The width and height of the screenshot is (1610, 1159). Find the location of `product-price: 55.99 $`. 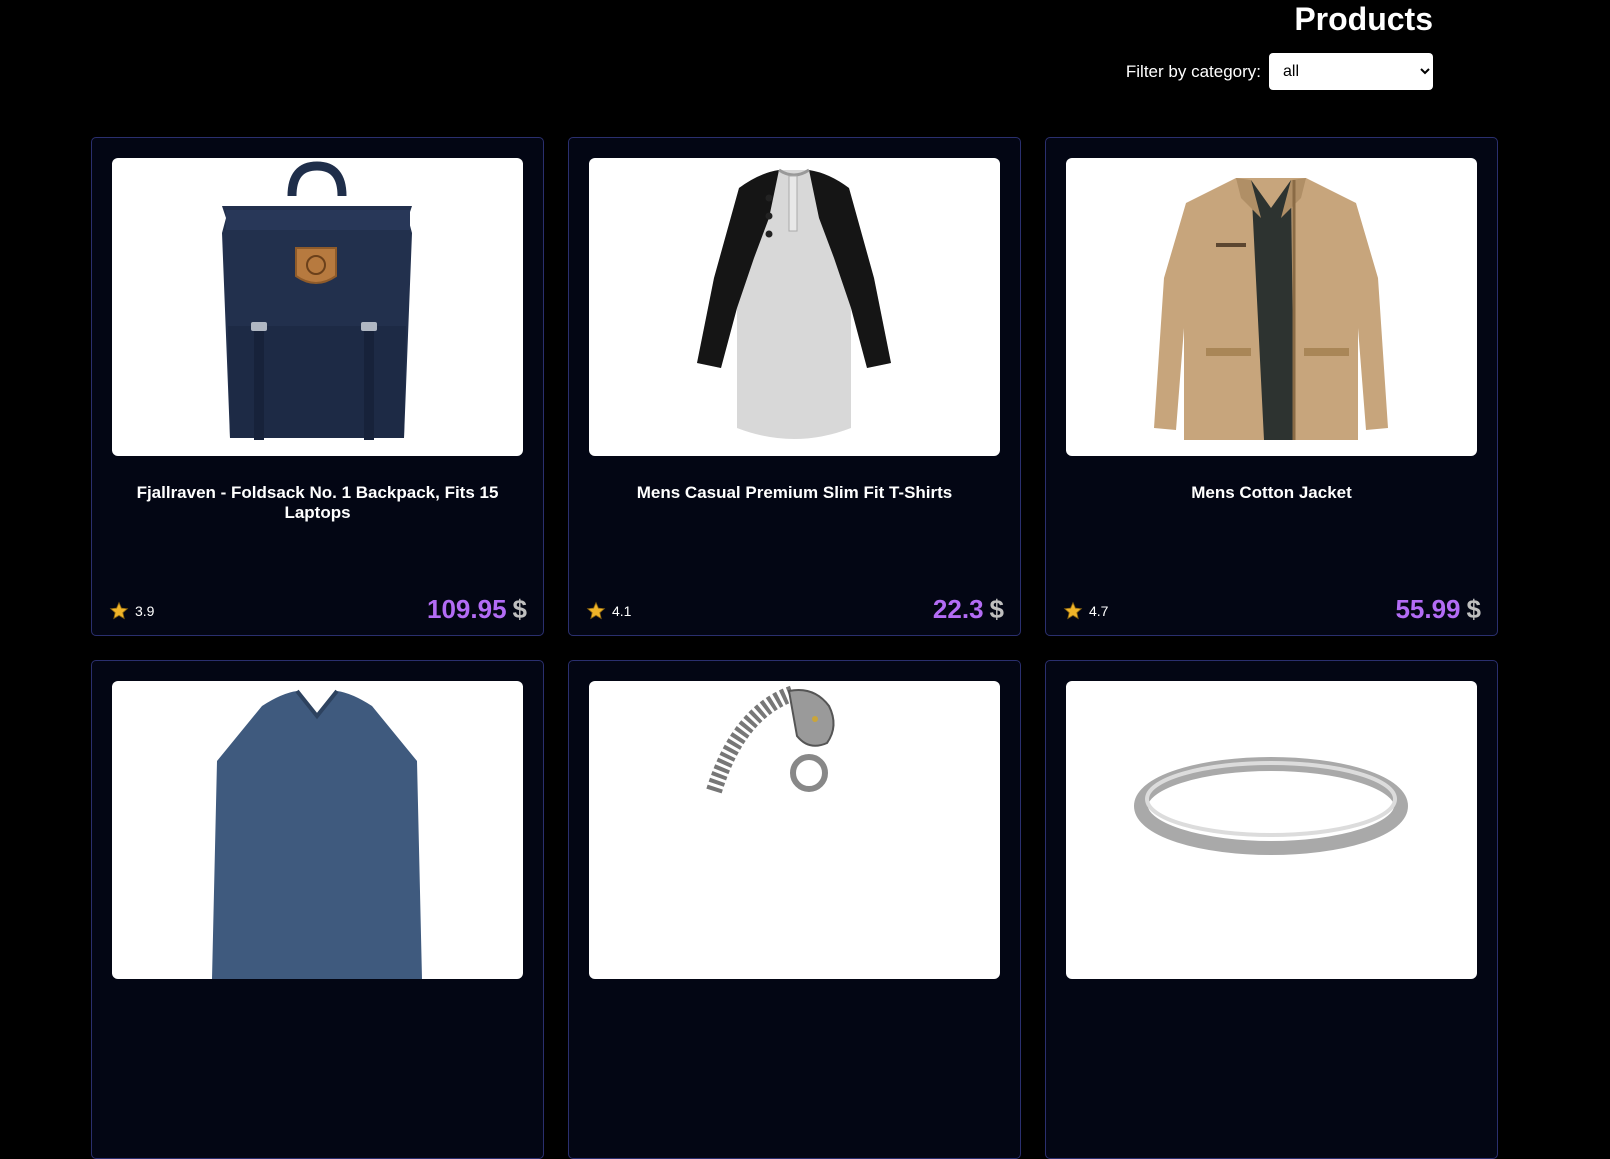

product-price: 55.99 $ is located at coordinates (1438, 609).